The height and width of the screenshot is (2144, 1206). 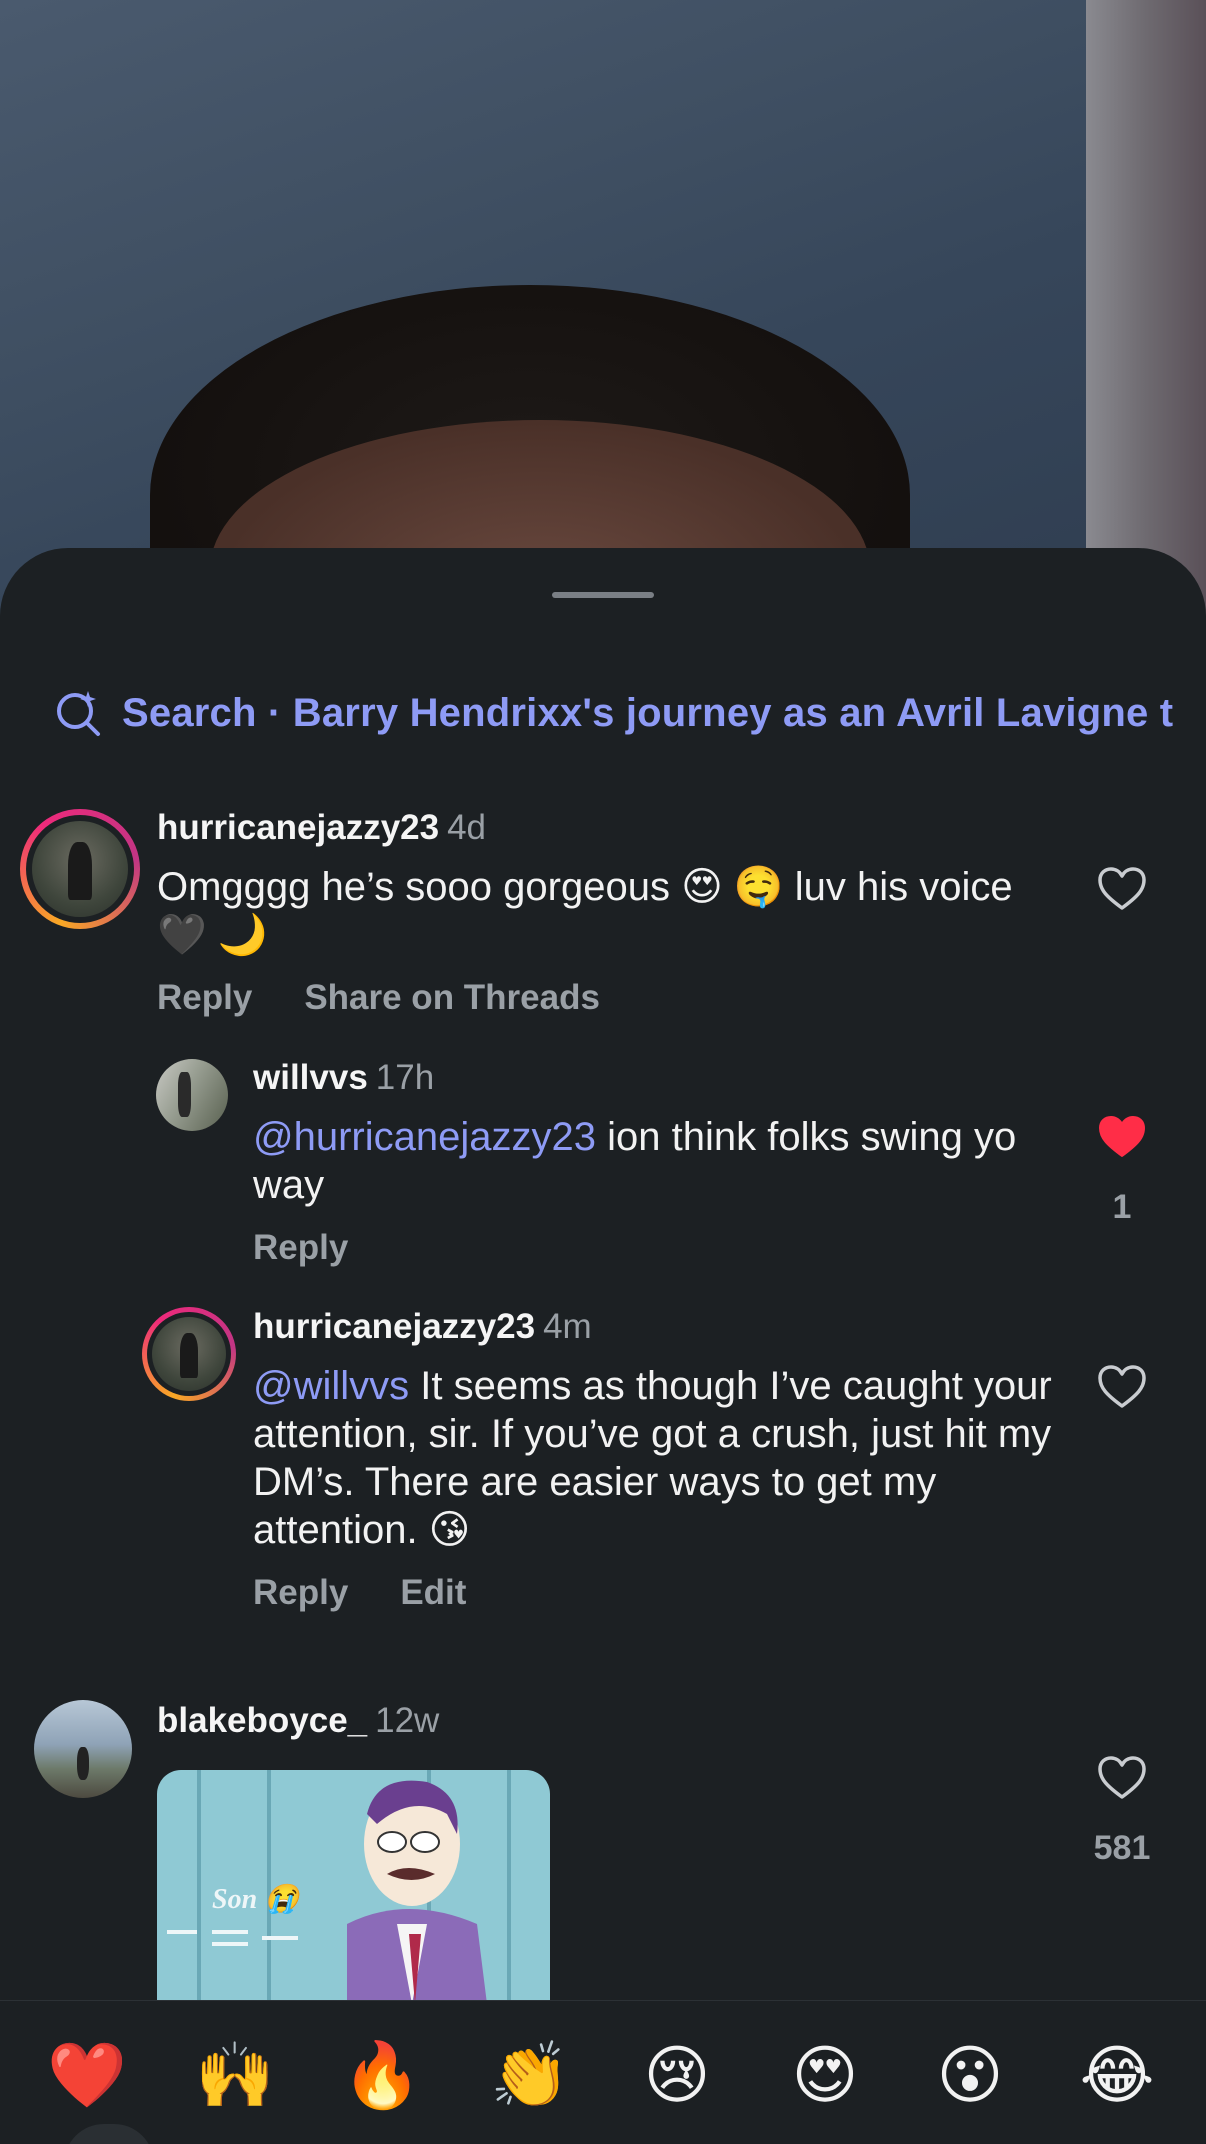 What do you see at coordinates (310, 1077) in the screenshot?
I see `username: willvvs` at bounding box center [310, 1077].